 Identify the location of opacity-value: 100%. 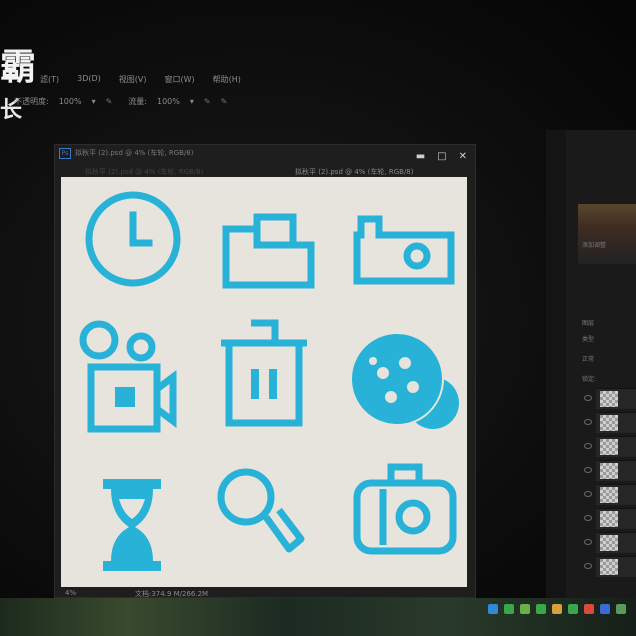
(70, 101).